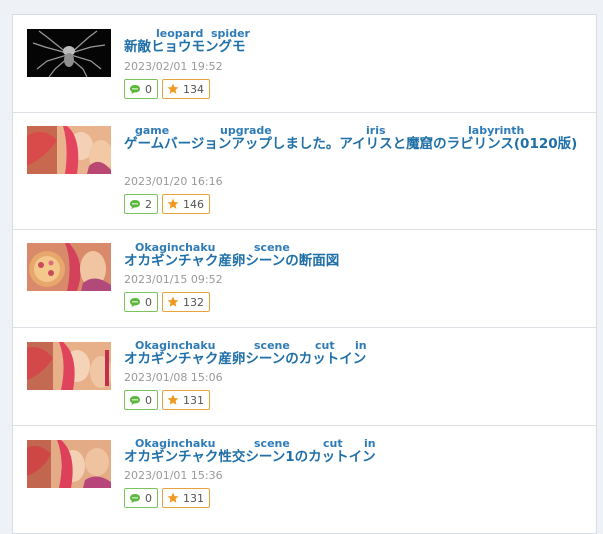 This screenshot has width=603, height=534. I want to click on star-count: 146, so click(193, 204).